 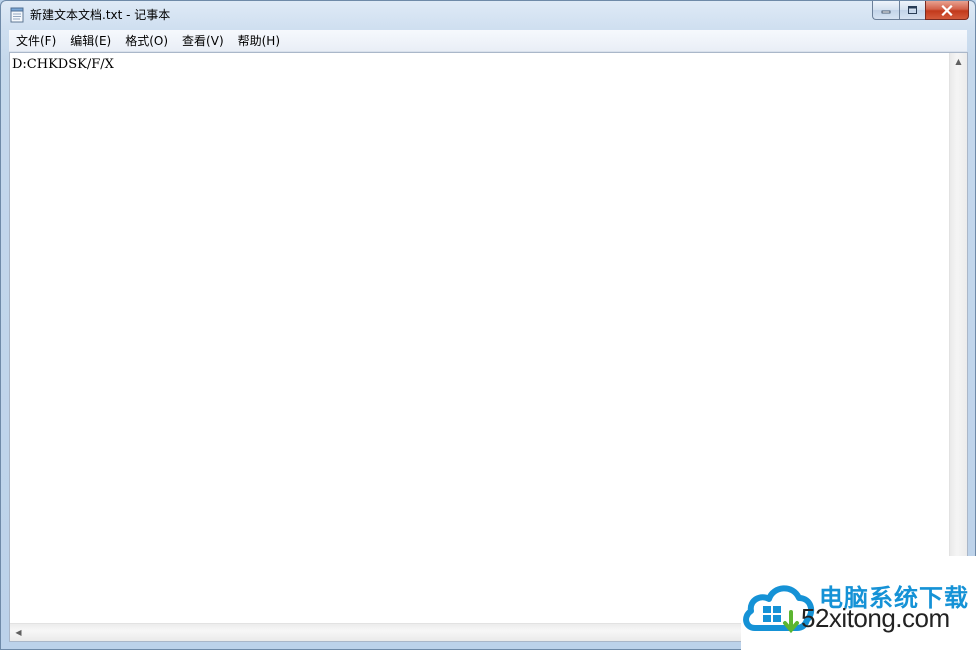 What do you see at coordinates (36, 41) in the screenshot?
I see `menu-file: 文件(F)` at bounding box center [36, 41].